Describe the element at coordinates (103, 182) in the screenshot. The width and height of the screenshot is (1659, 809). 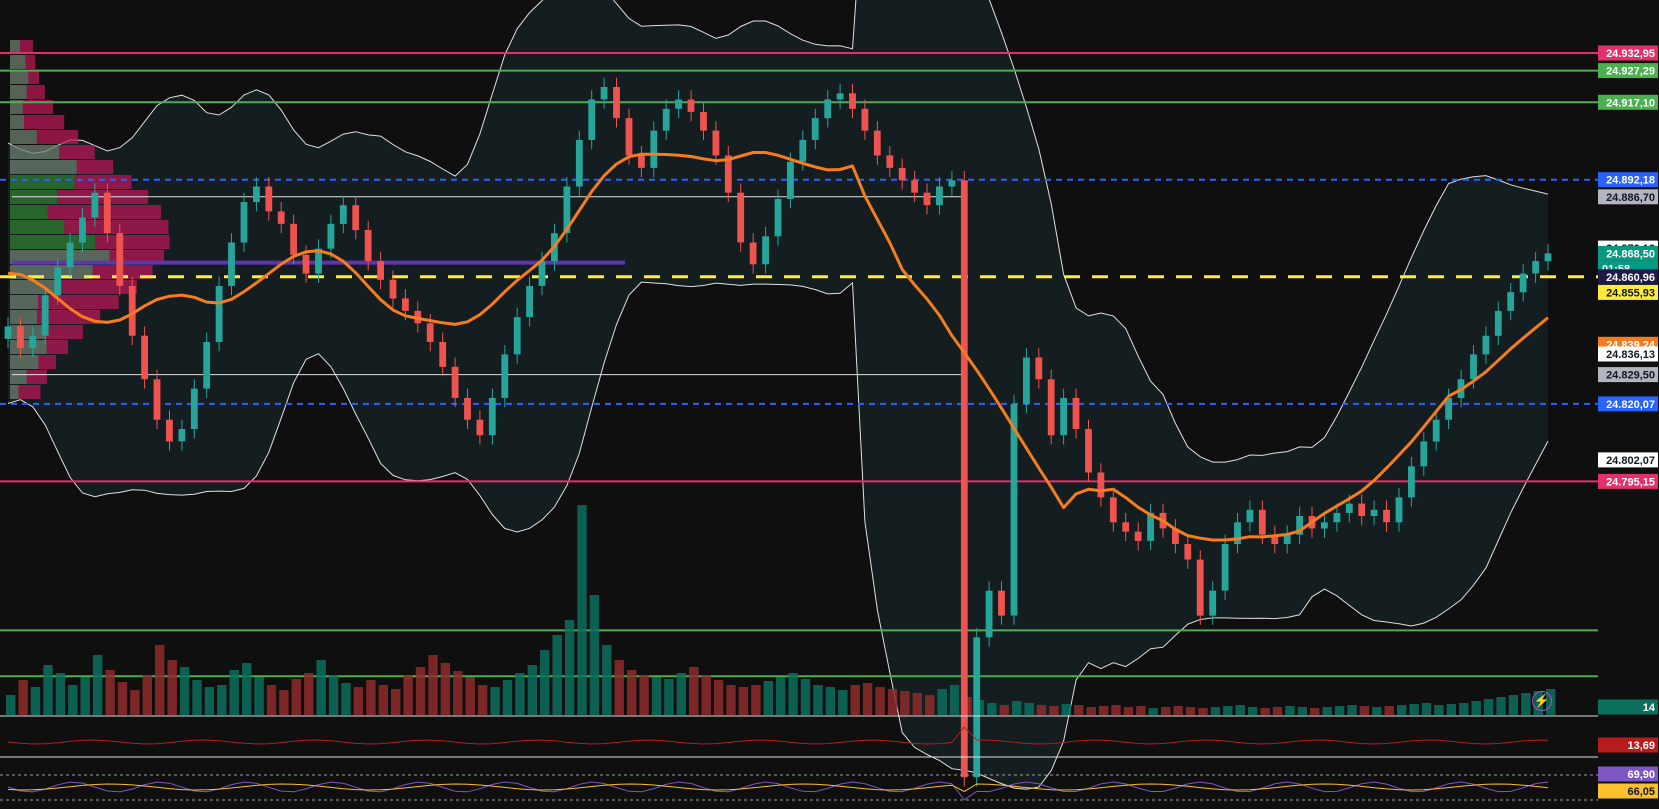
I see `profile-row-down` at that location.